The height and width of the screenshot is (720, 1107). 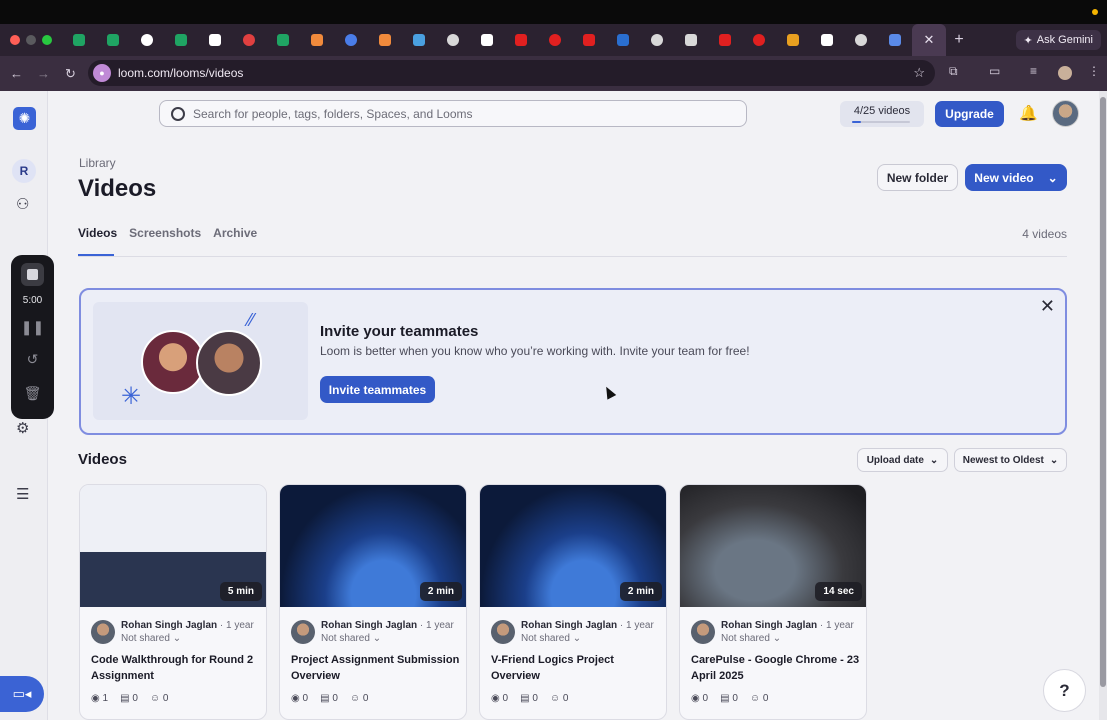 I want to click on cast-icon: ▭, so click(x=994, y=71).